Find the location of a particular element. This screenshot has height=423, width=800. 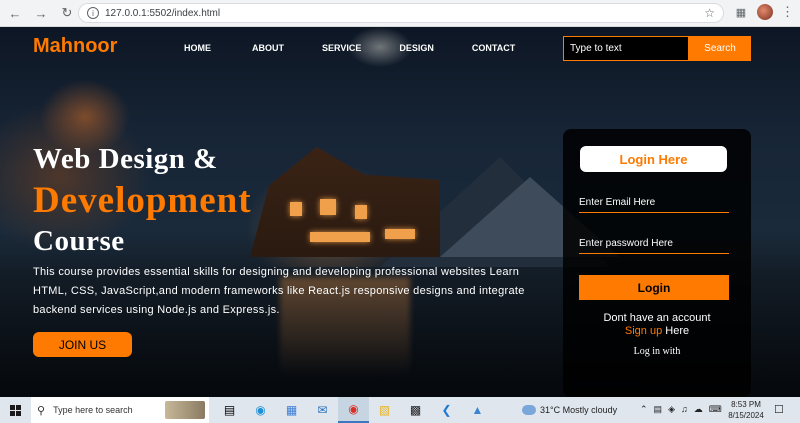

terminal-icon: ▩ is located at coordinates (415, 410).